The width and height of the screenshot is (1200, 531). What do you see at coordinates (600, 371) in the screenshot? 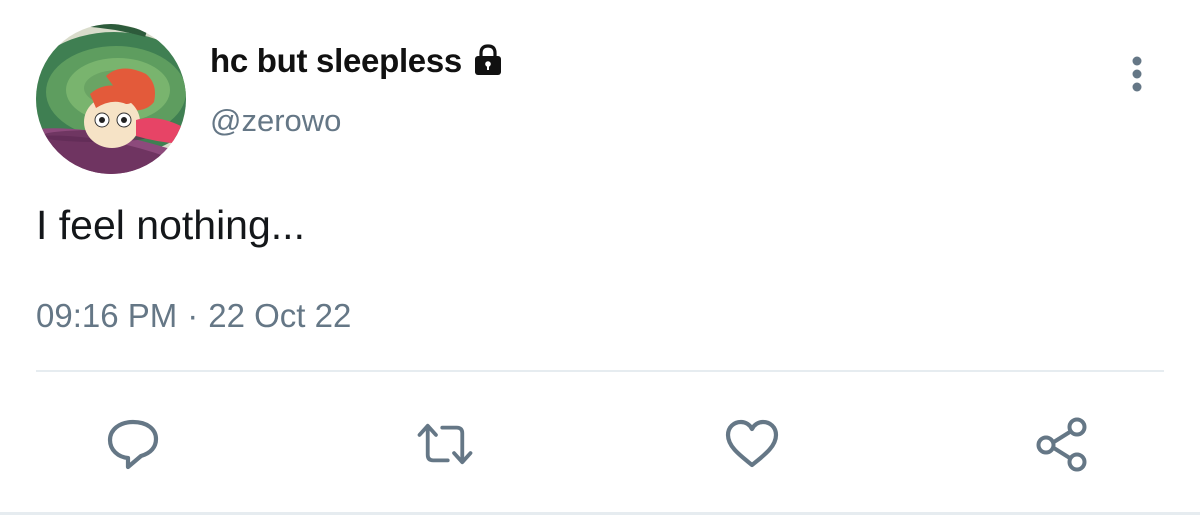
I see `divider` at bounding box center [600, 371].